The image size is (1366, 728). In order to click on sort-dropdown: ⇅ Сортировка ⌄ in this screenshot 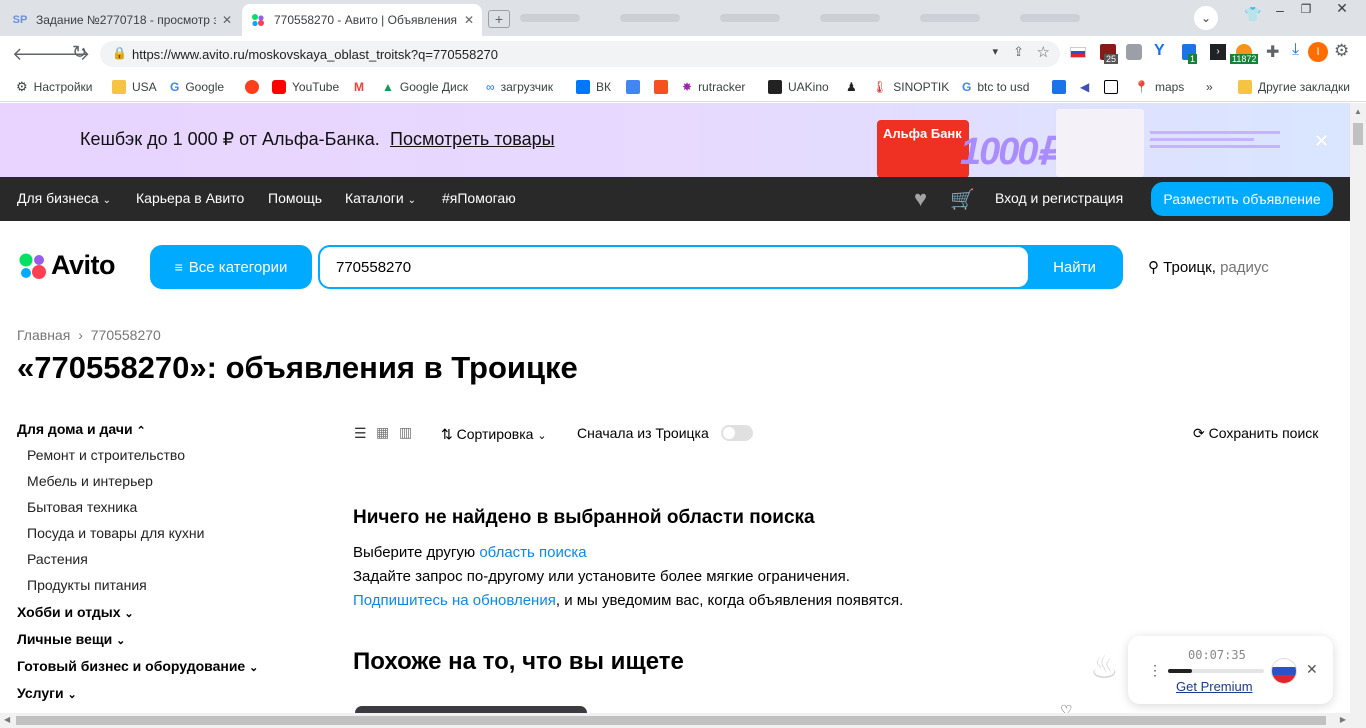, I will do `click(494, 434)`.